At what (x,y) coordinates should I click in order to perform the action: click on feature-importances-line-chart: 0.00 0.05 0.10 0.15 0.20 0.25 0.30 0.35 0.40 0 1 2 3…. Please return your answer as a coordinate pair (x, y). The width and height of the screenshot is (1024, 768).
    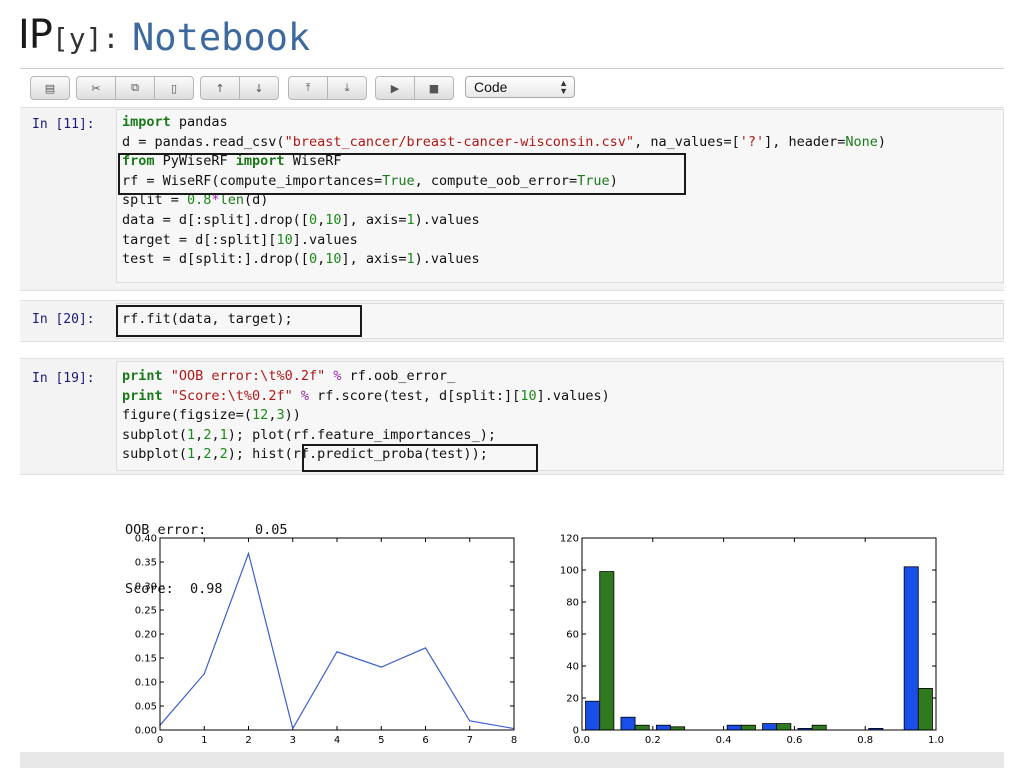
    Looking at the image, I should click on (326, 640).